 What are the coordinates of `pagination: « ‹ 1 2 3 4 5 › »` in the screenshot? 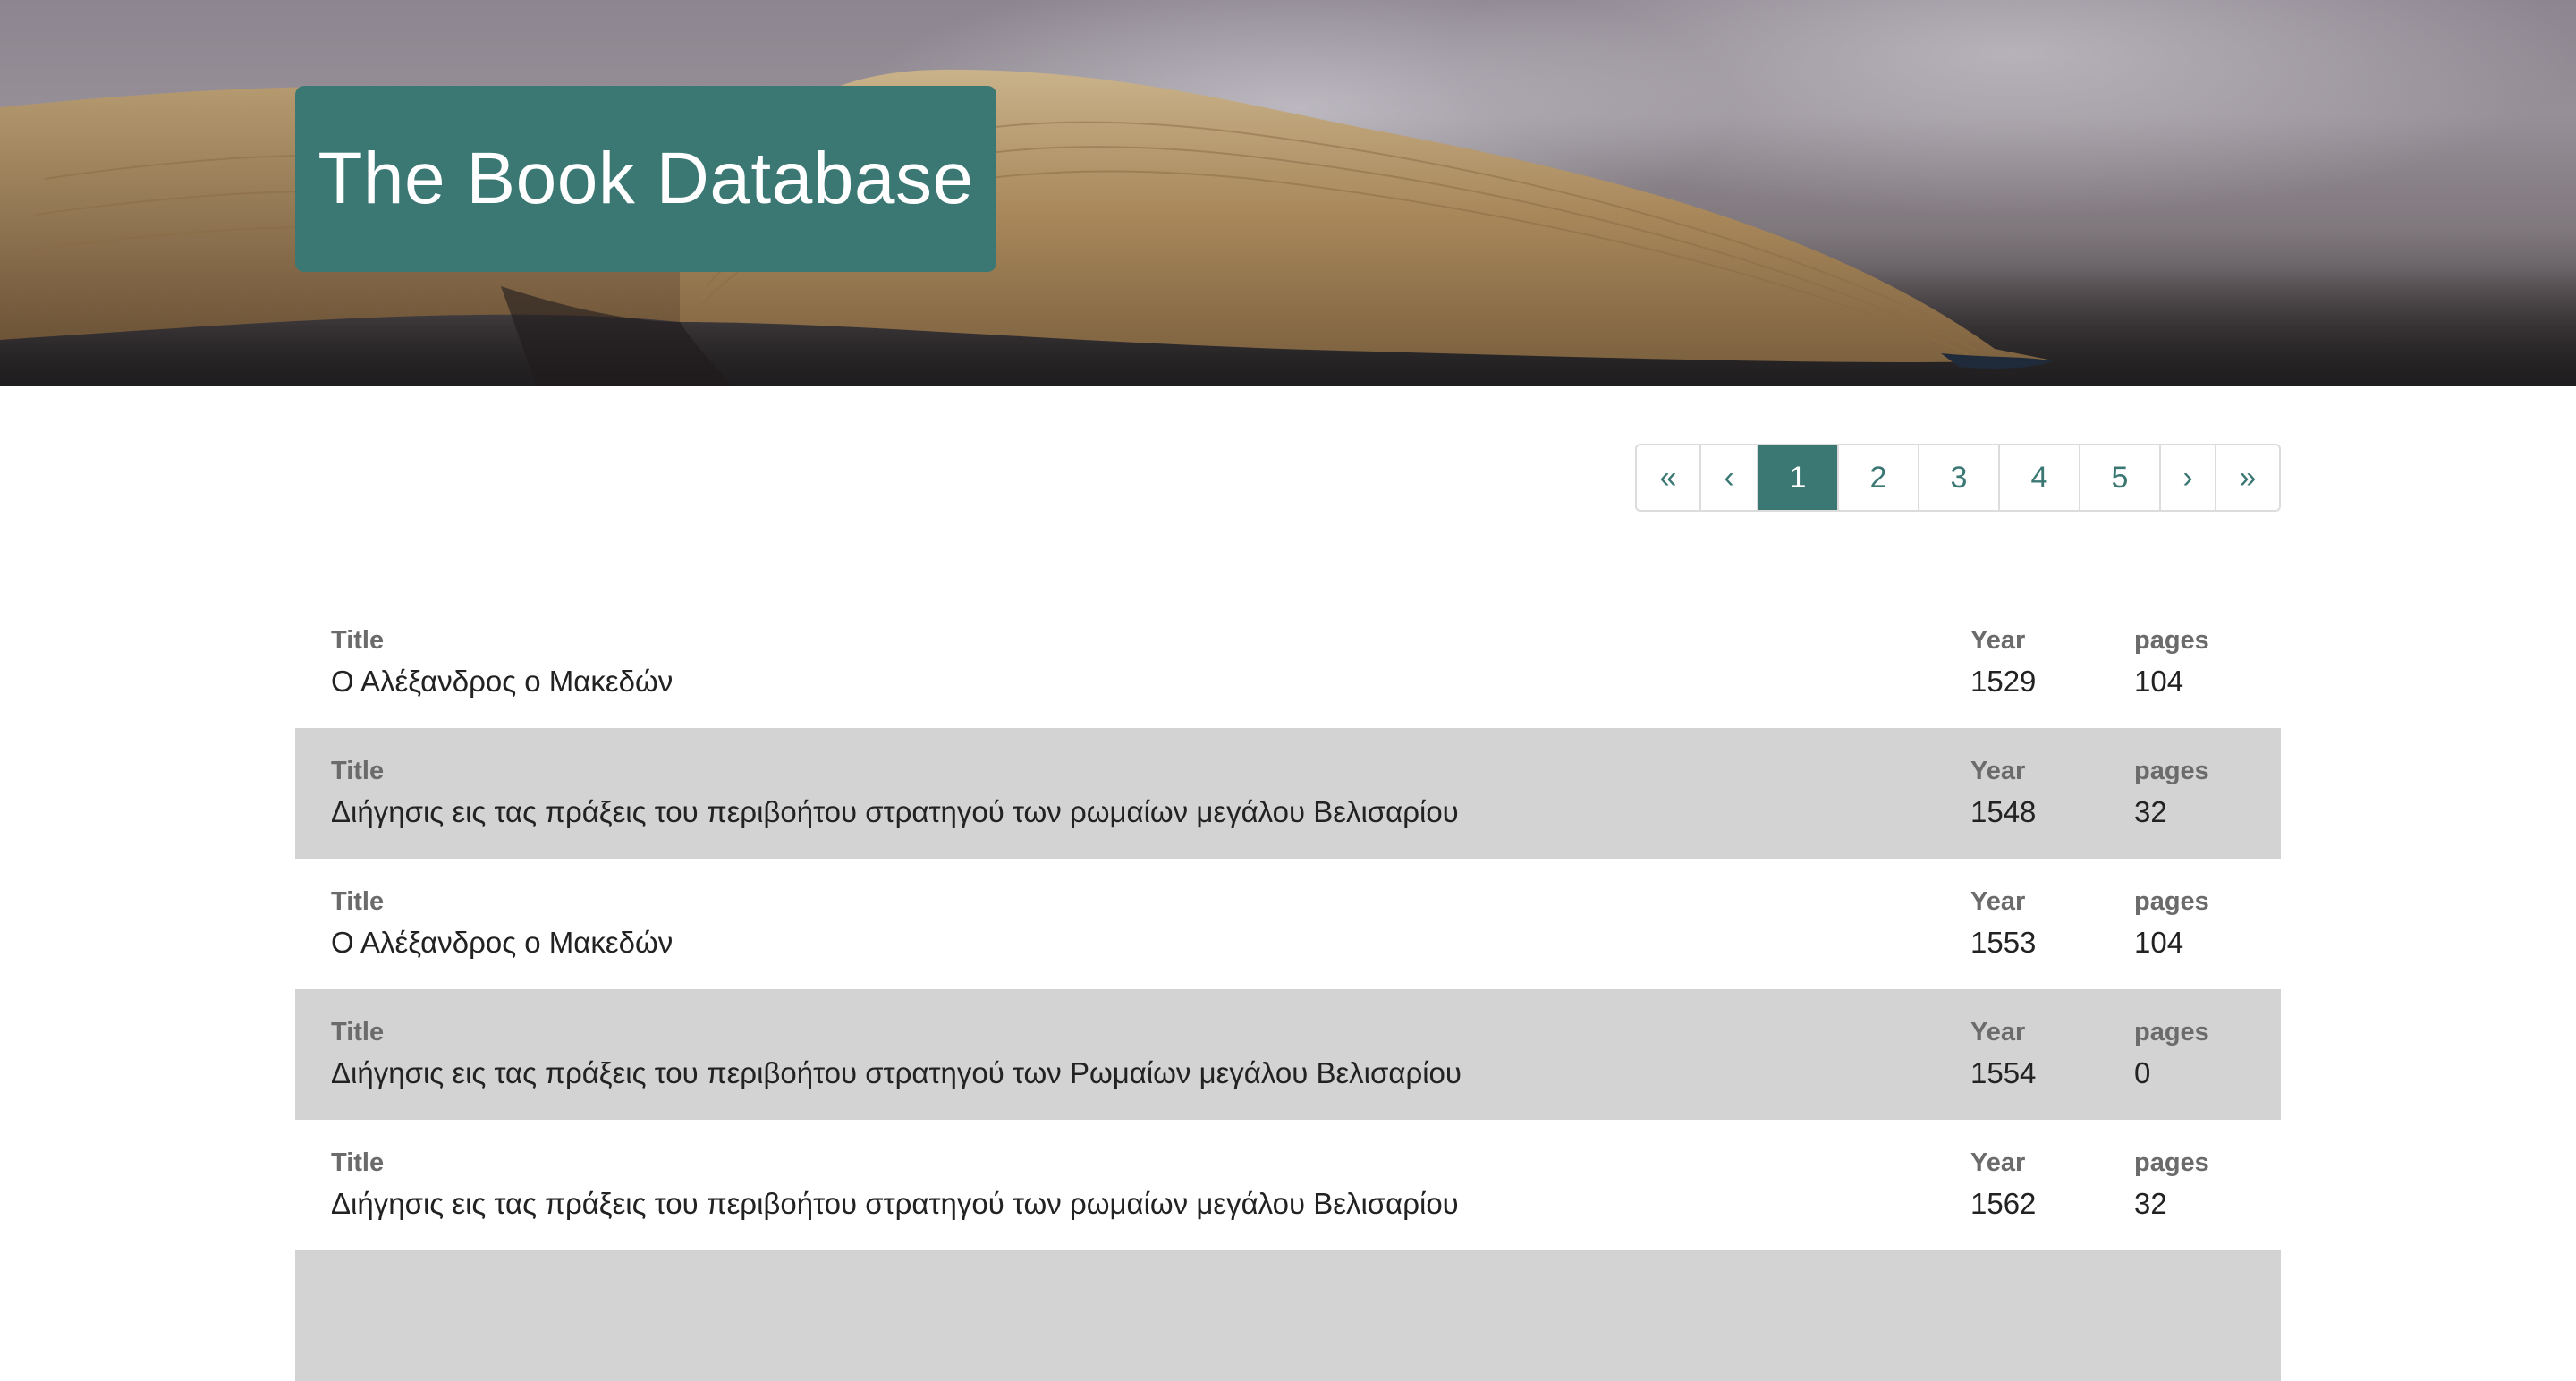 It's located at (1958, 478).